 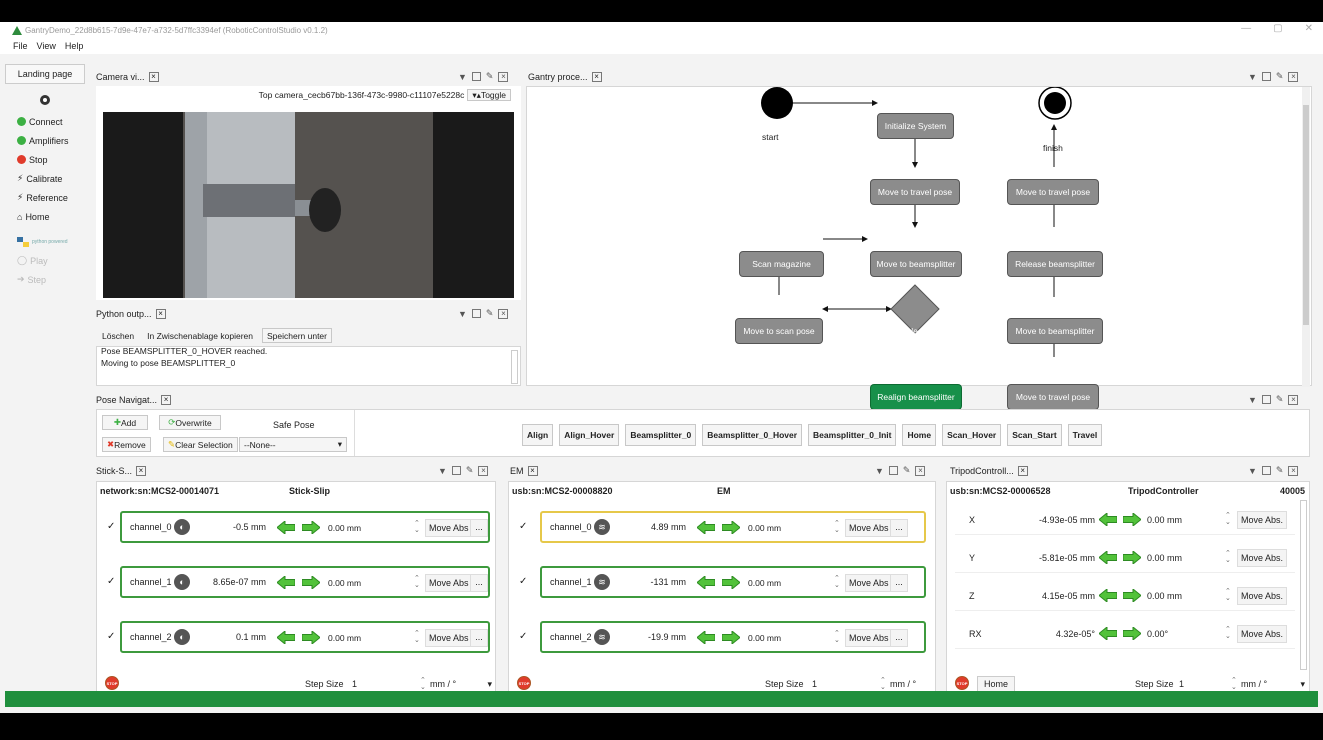 What do you see at coordinates (296, 335) in the screenshot?
I see `save-as-button: Speichern unter` at bounding box center [296, 335].